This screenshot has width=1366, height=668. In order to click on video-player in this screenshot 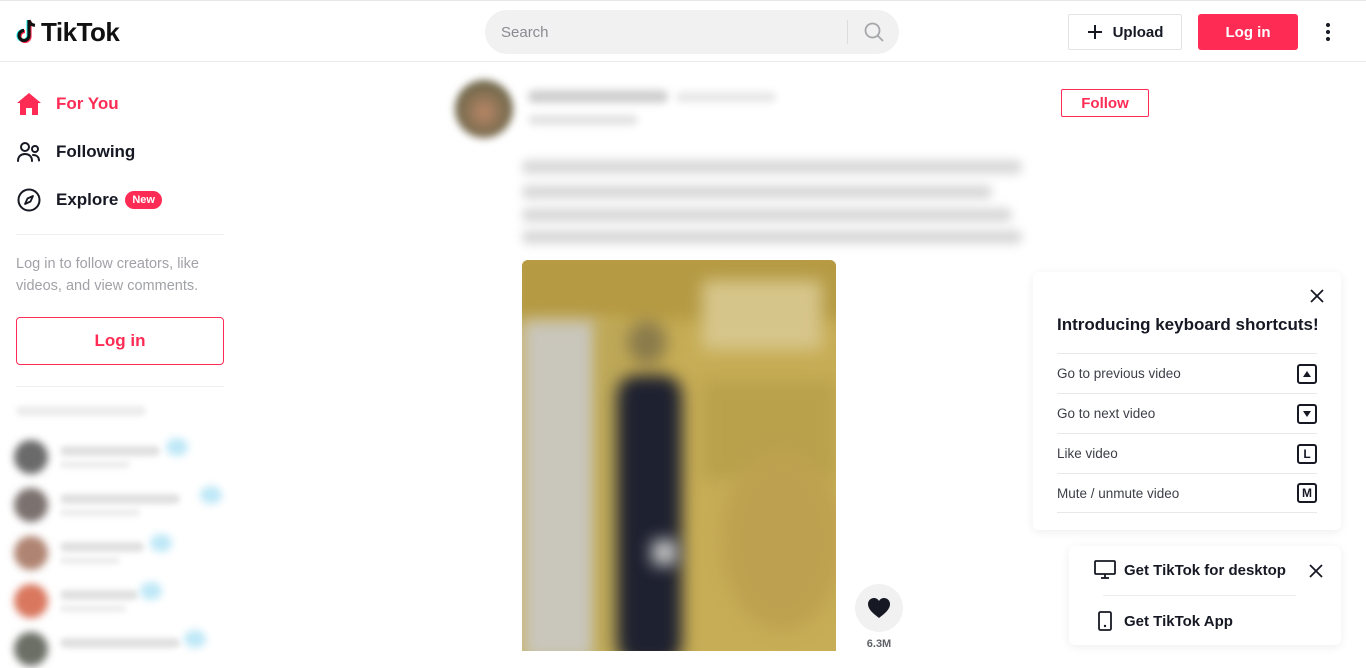, I will do `click(679, 455)`.